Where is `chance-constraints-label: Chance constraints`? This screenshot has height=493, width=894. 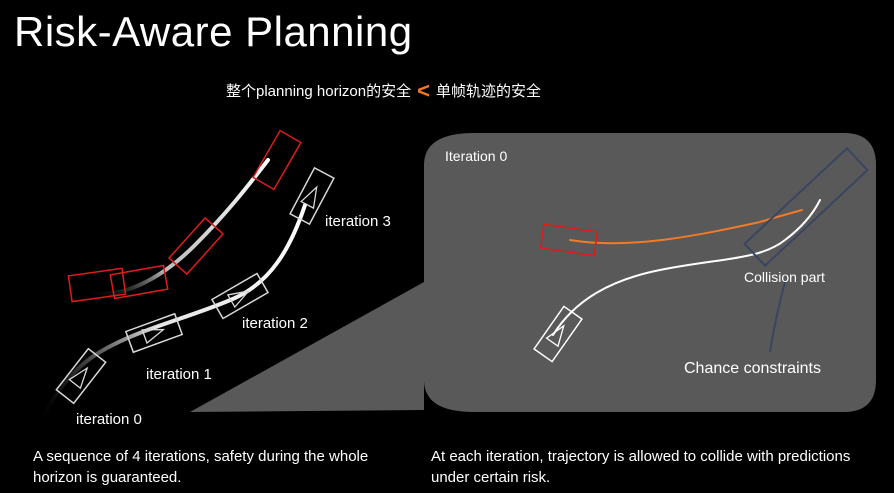 chance-constraints-label: Chance constraints is located at coordinates (752, 368).